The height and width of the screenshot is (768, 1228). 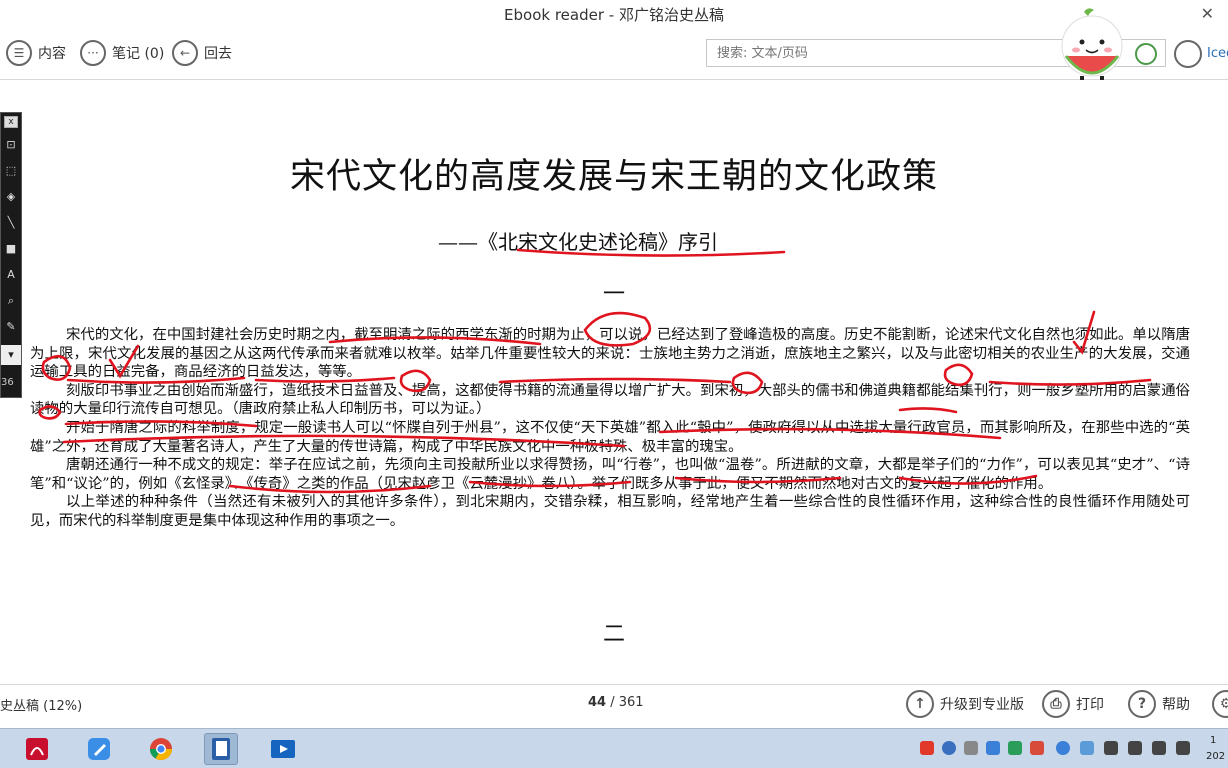 I want to click on palette-counter: 36, so click(x=7, y=382).